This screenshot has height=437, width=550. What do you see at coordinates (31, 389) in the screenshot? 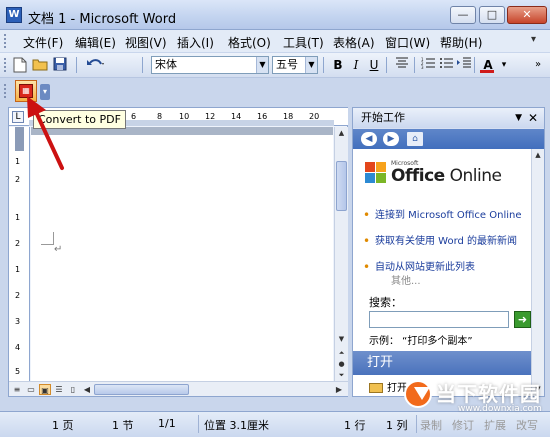
I see `web-view-icon: ▭` at bounding box center [31, 389].